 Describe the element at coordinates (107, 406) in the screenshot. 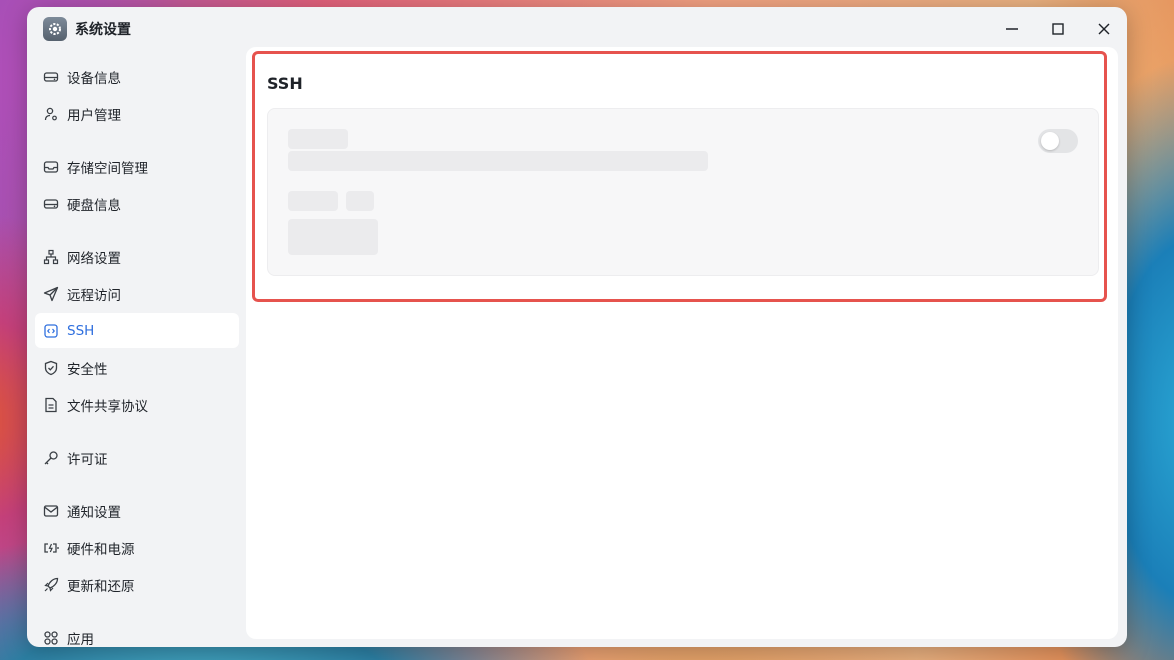

I see `sidebar-item-label: 文件共享协议` at that location.